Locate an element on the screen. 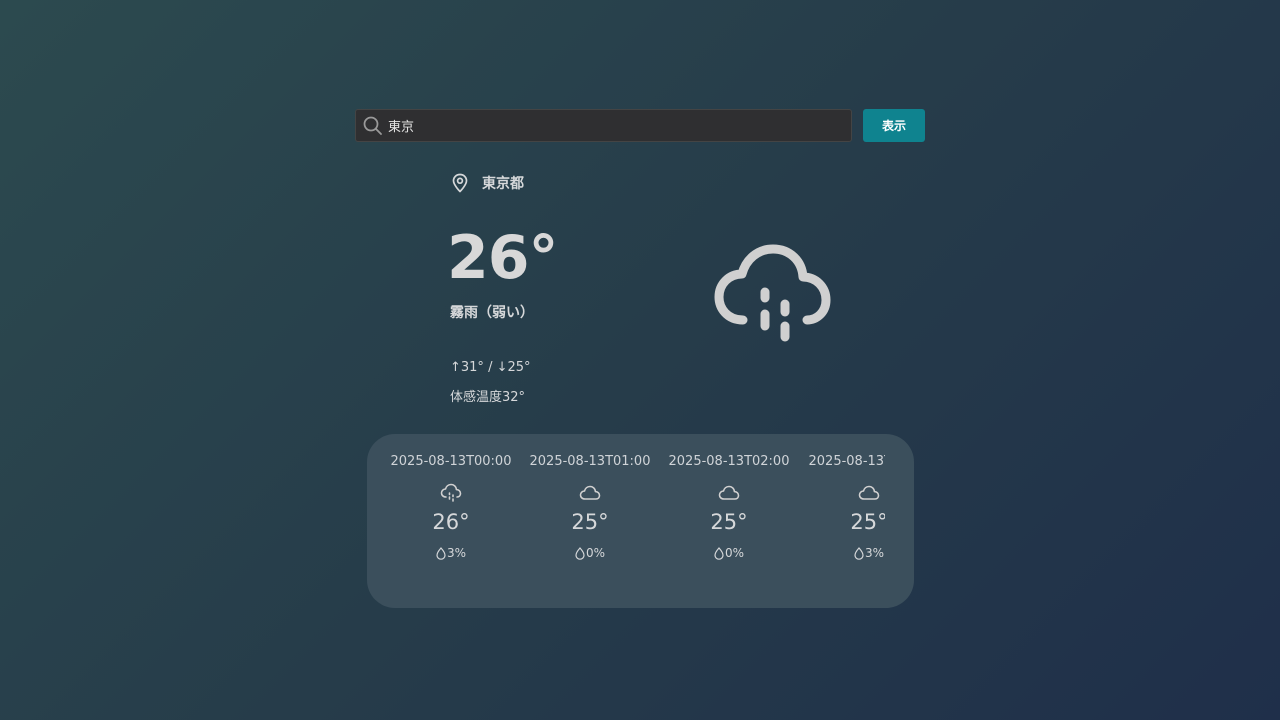 The width and height of the screenshot is (1280, 720). hourly-item: 2025-08-13T03:00 25° 3% is located at coordinates (842, 521).